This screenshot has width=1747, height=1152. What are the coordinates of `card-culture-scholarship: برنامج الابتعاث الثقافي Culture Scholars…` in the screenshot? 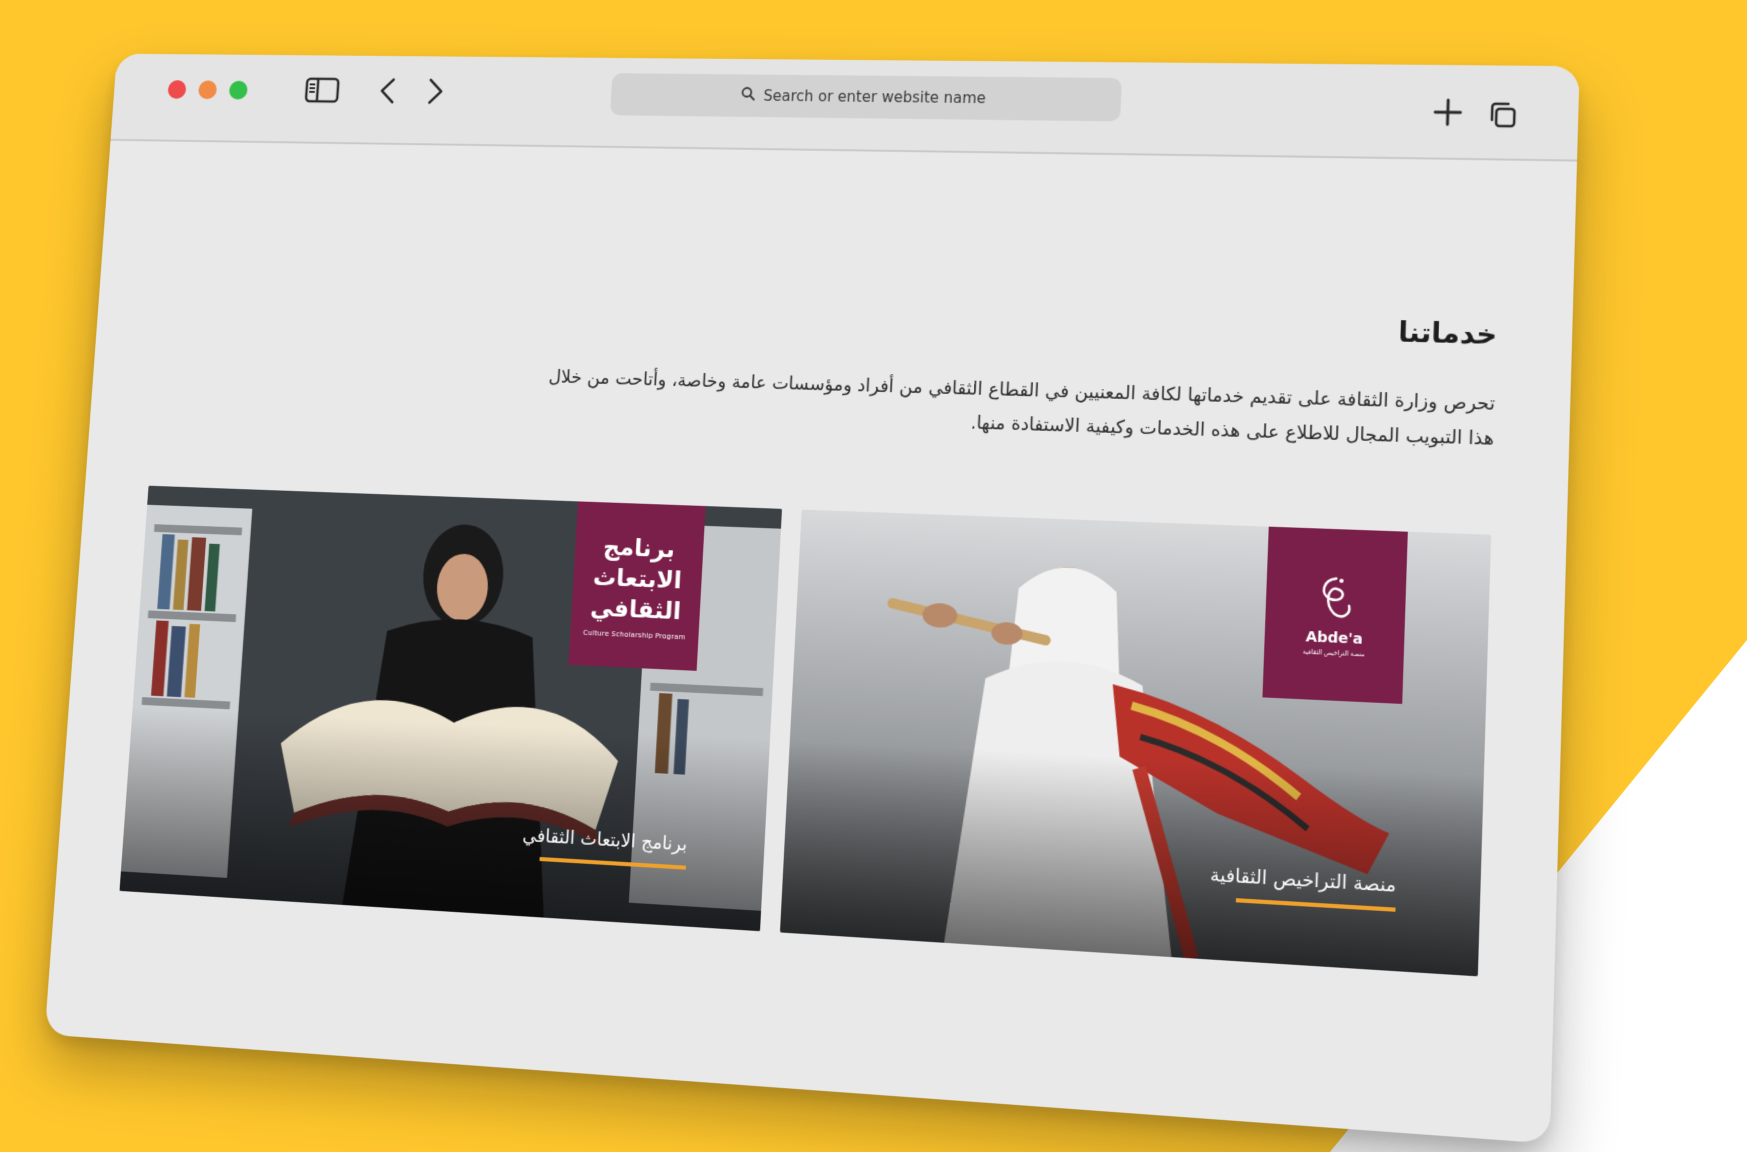 It's located at (451, 708).